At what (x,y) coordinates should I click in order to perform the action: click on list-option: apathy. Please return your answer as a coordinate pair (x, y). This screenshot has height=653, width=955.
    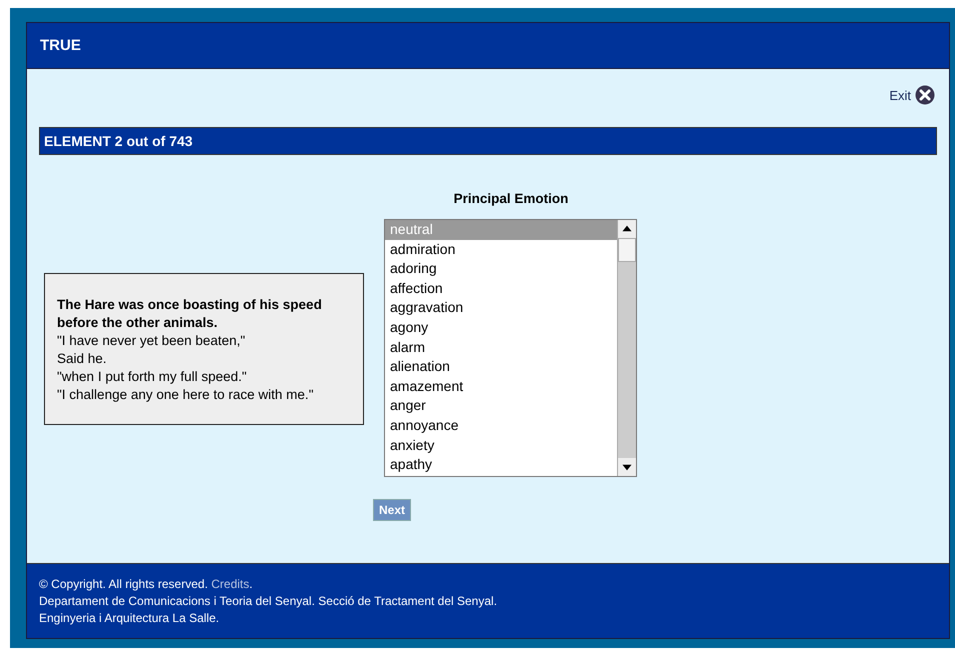
    Looking at the image, I should click on (501, 465).